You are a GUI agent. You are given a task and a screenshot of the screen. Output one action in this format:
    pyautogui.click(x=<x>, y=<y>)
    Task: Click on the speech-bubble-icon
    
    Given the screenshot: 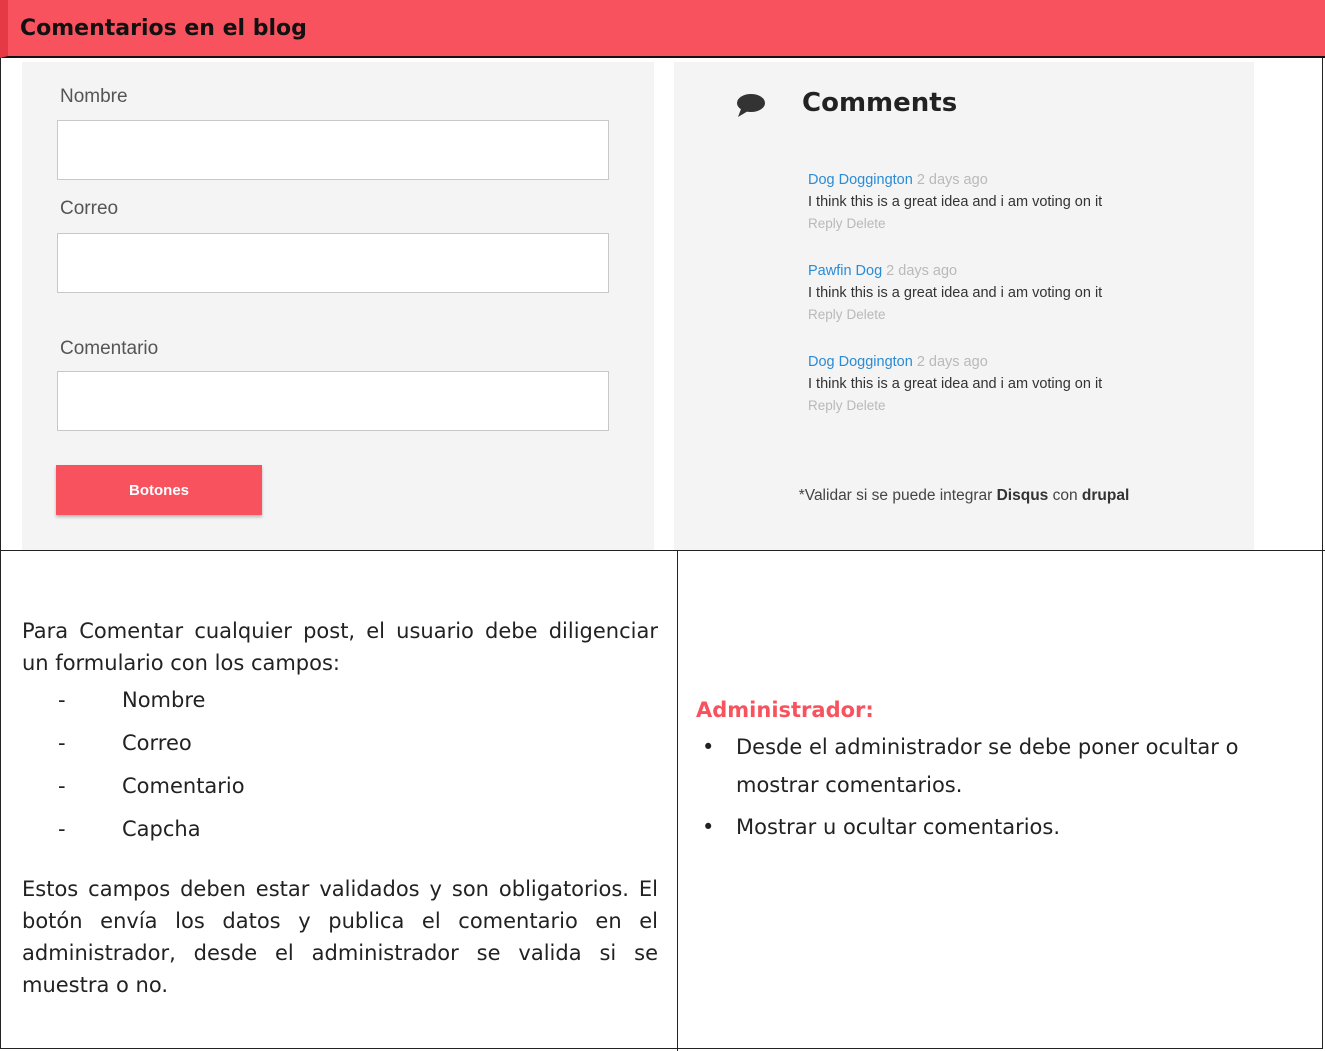 What is the action you would take?
    pyautogui.click(x=751, y=105)
    